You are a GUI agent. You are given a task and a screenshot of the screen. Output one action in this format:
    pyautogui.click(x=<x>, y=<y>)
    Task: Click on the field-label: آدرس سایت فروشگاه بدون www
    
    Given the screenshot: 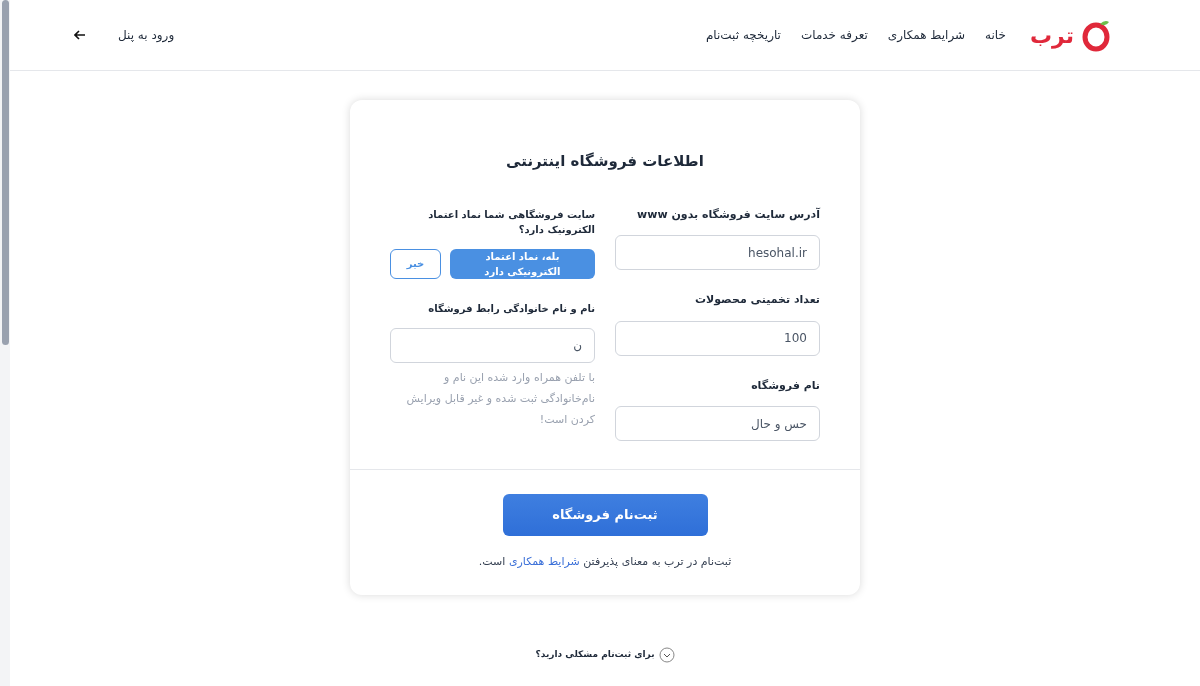 What is the action you would take?
    pyautogui.click(x=728, y=214)
    